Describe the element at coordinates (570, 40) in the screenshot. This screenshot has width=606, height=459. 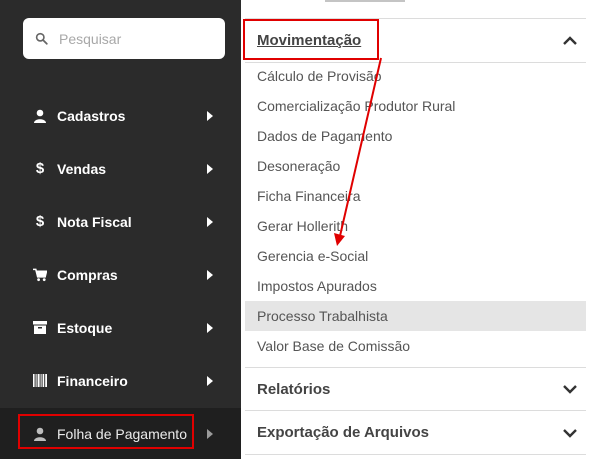
I see `chevron-up-icon` at that location.